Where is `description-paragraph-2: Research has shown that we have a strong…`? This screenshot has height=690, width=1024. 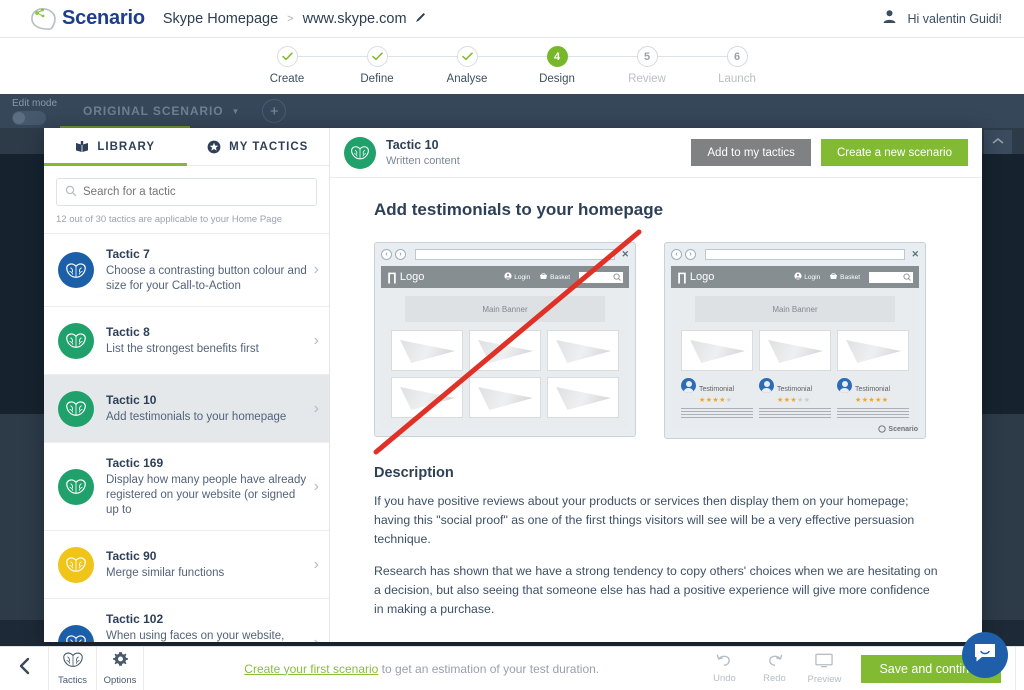
description-paragraph-2: Research has shown that we have a strong… is located at coordinates (656, 590).